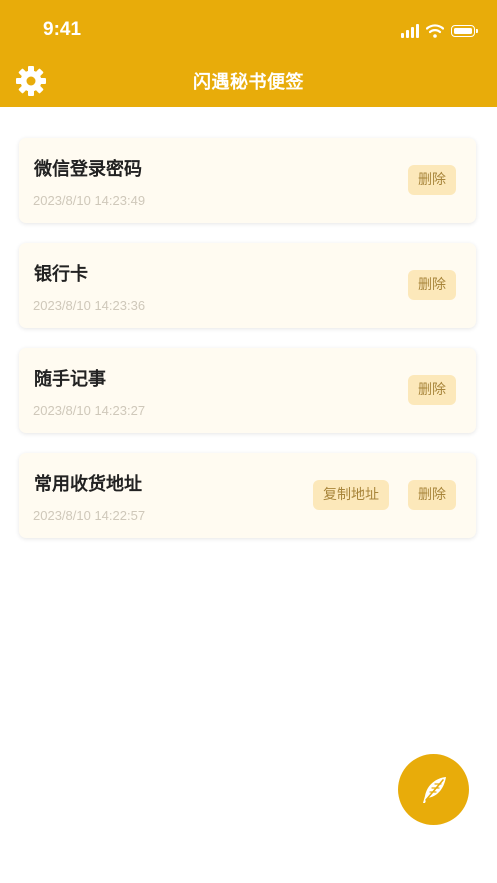 The width and height of the screenshot is (497, 883). Describe the element at coordinates (248, 30) in the screenshot. I see `status-bar: 9:41` at that location.